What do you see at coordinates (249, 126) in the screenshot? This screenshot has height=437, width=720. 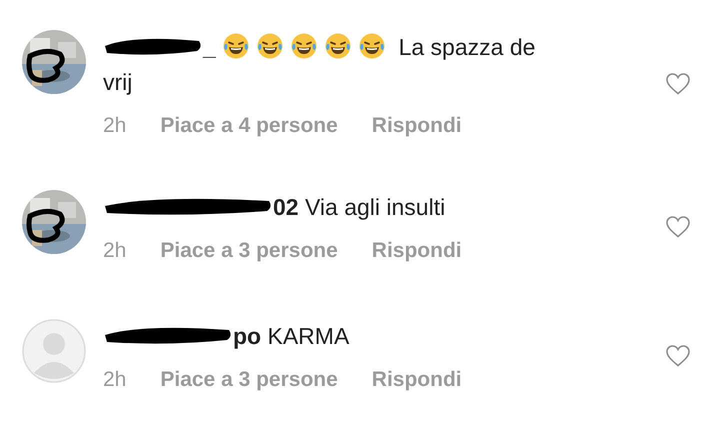 I see `likes-link: Piace a 4 persone` at bounding box center [249, 126].